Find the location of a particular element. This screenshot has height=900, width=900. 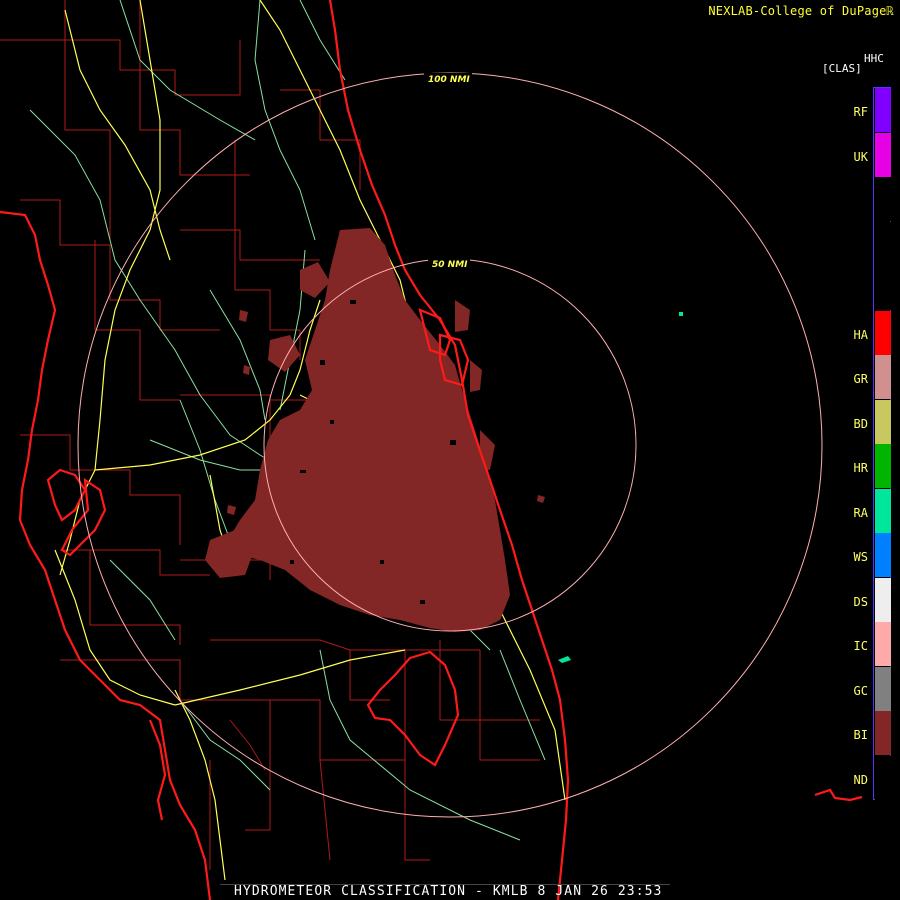

legend-label-gr: GR is located at coordinates (860, 379).